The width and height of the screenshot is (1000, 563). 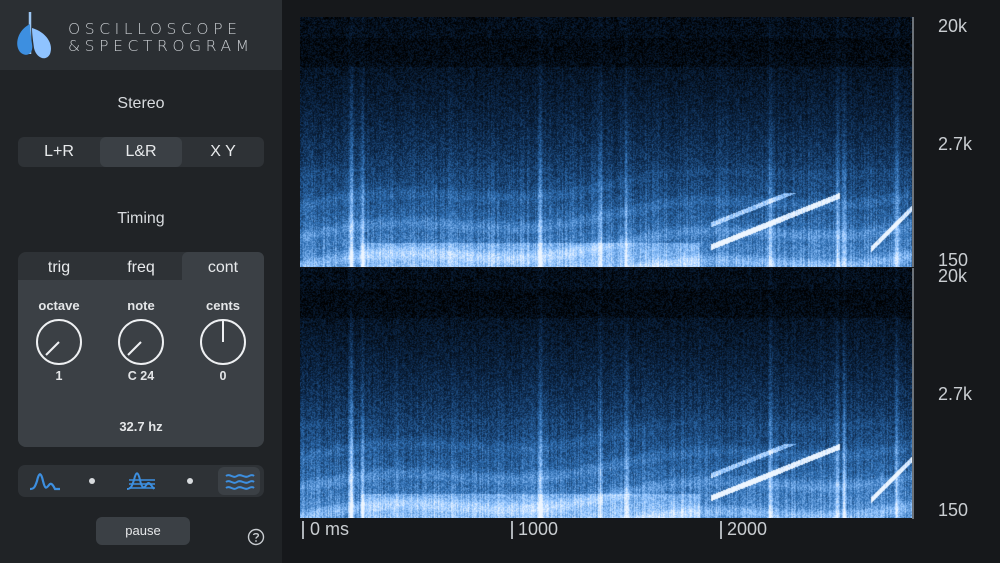 What do you see at coordinates (59, 267) in the screenshot?
I see `tab-trig: trig` at bounding box center [59, 267].